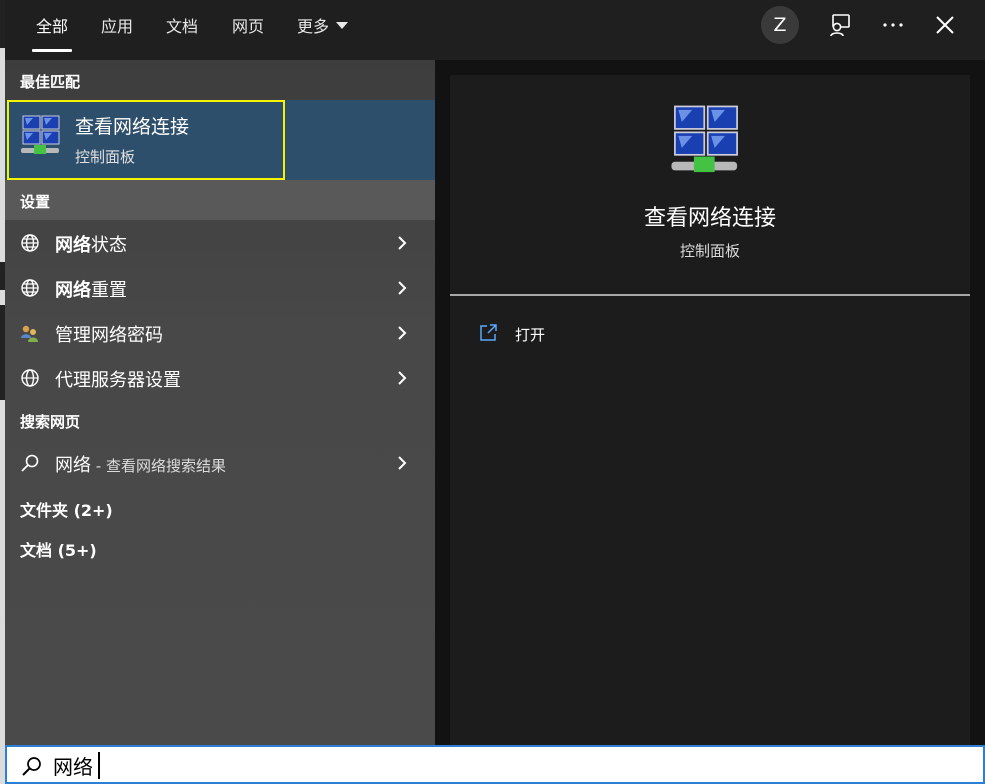 The height and width of the screenshot is (784, 985). Describe the element at coordinates (503, 765) in the screenshot. I see `search-input` at that location.